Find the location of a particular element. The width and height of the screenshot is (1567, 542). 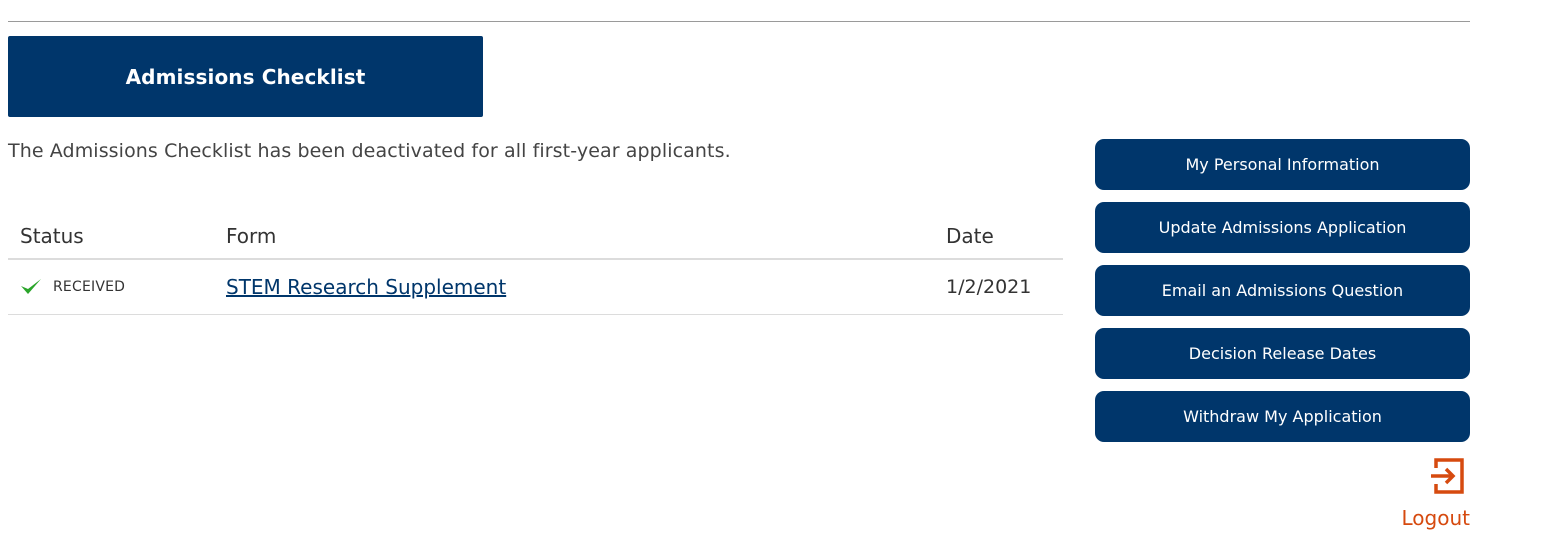

page-title-banner: Admissions Checklist is located at coordinates (245, 76).